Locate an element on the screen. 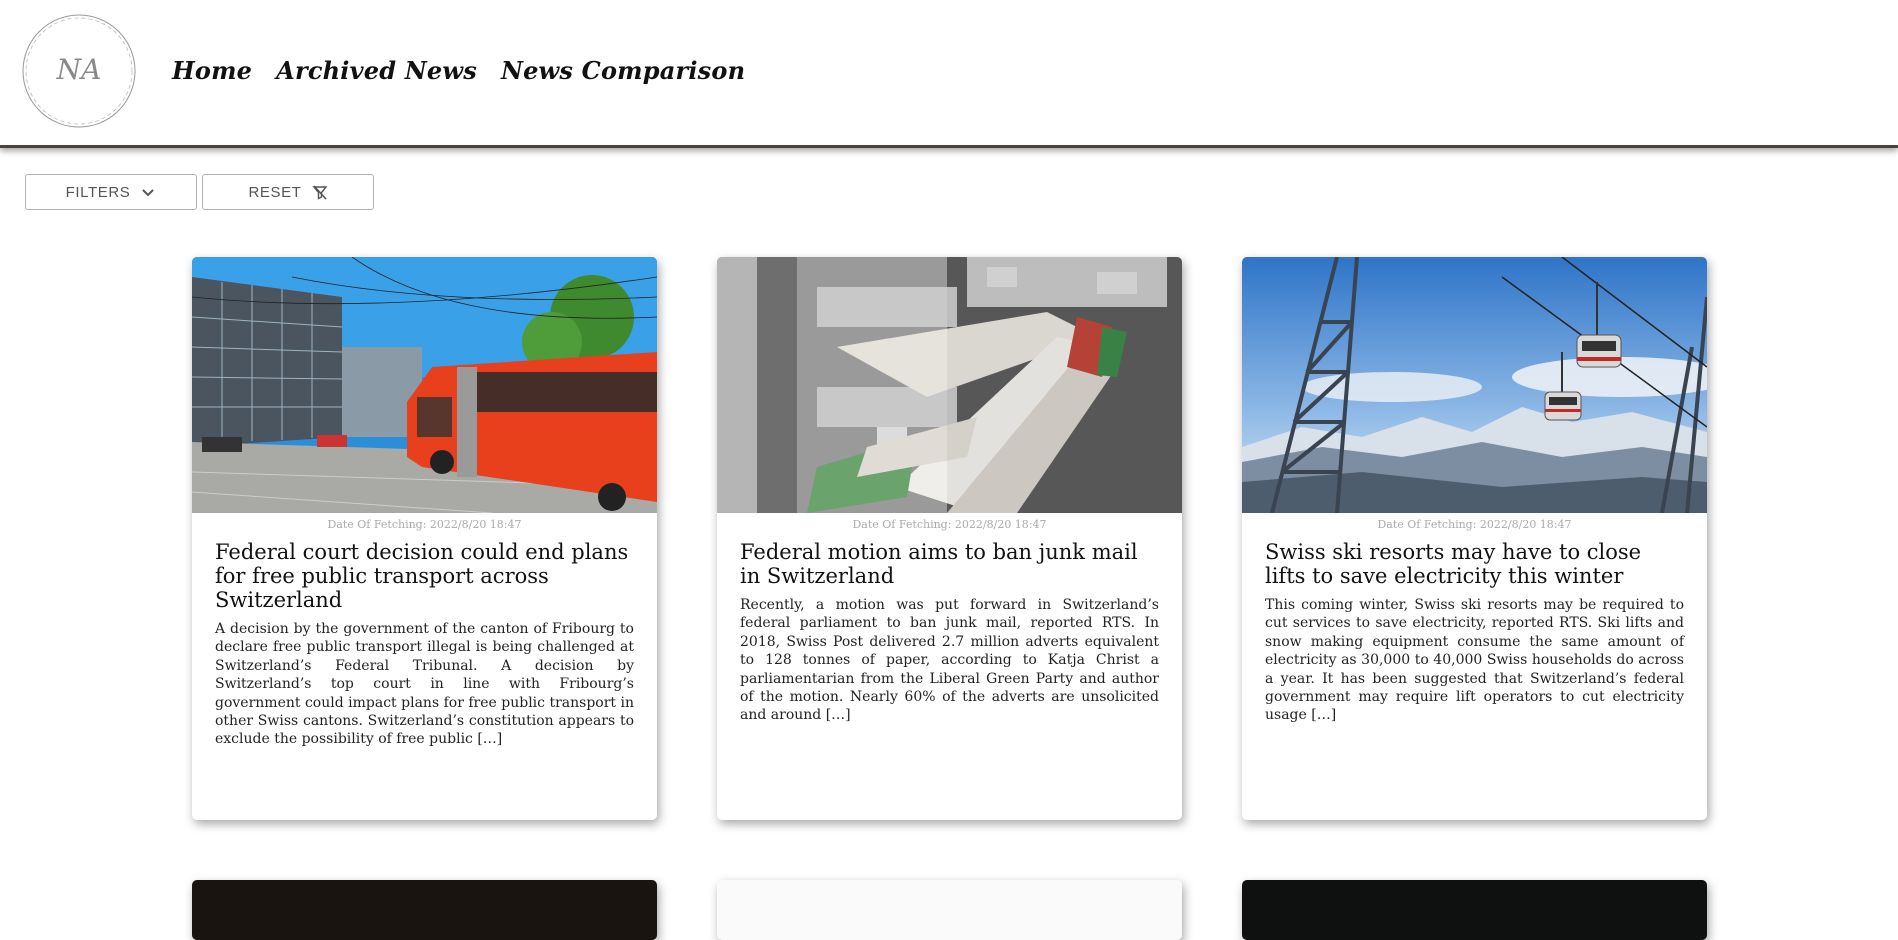  chevron-down-icon is located at coordinates (148, 193).